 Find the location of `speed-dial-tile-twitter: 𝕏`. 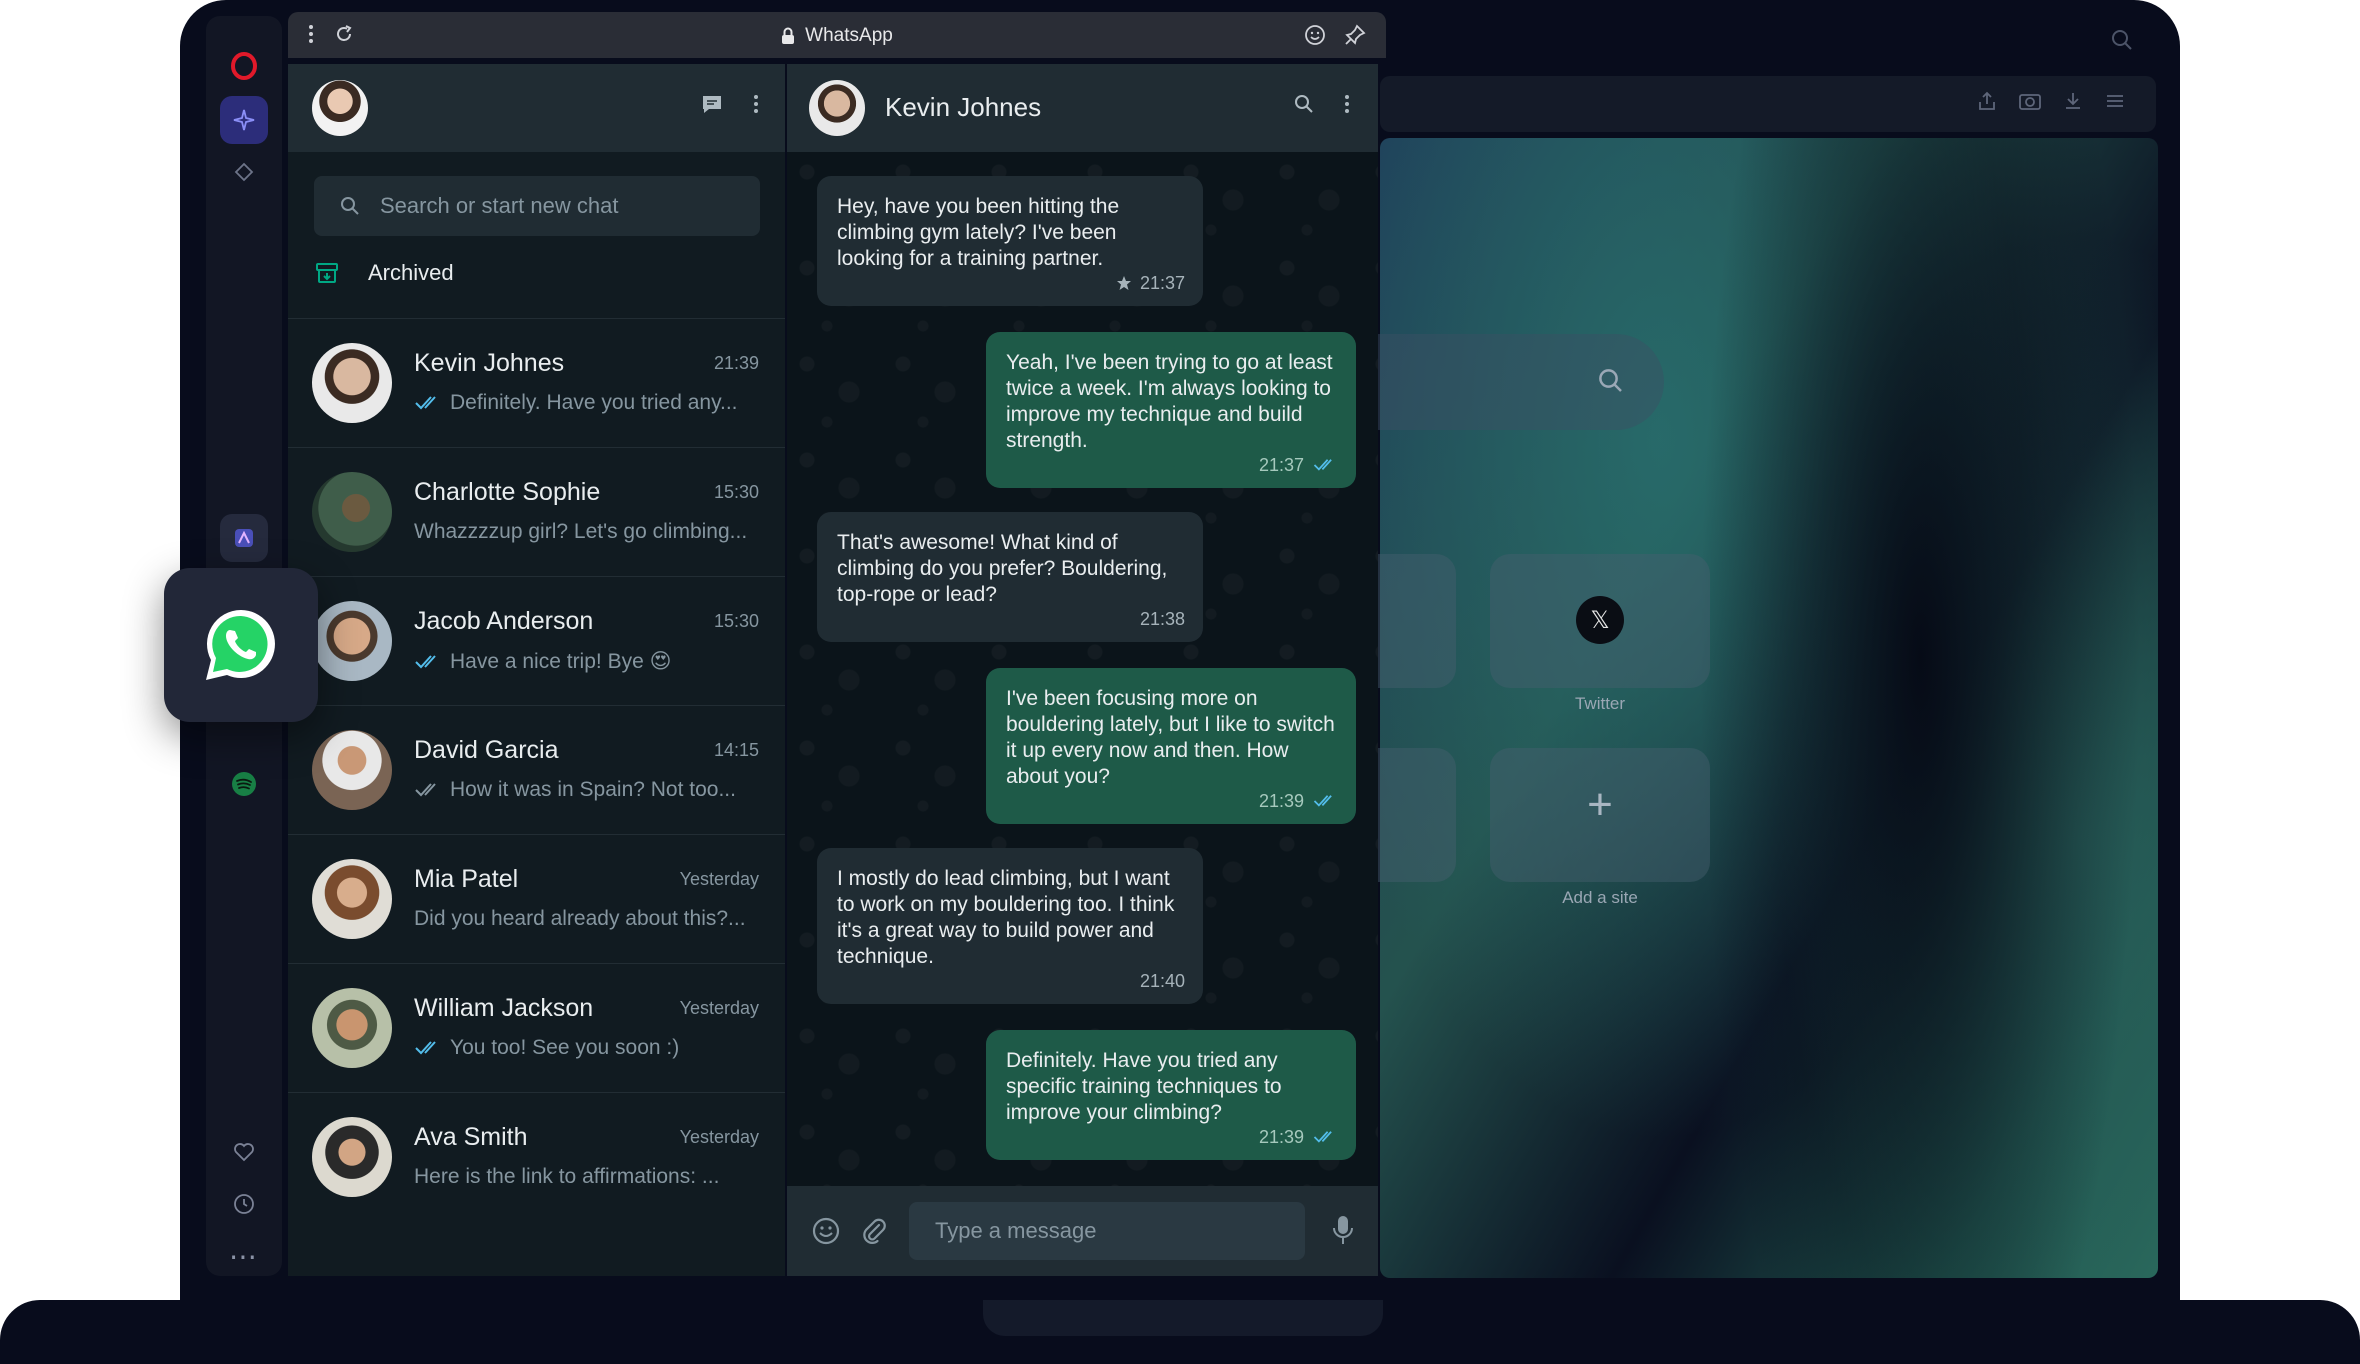

speed-dial-tile-twitter: 𝕏 is located at coordinates (1600, 621).